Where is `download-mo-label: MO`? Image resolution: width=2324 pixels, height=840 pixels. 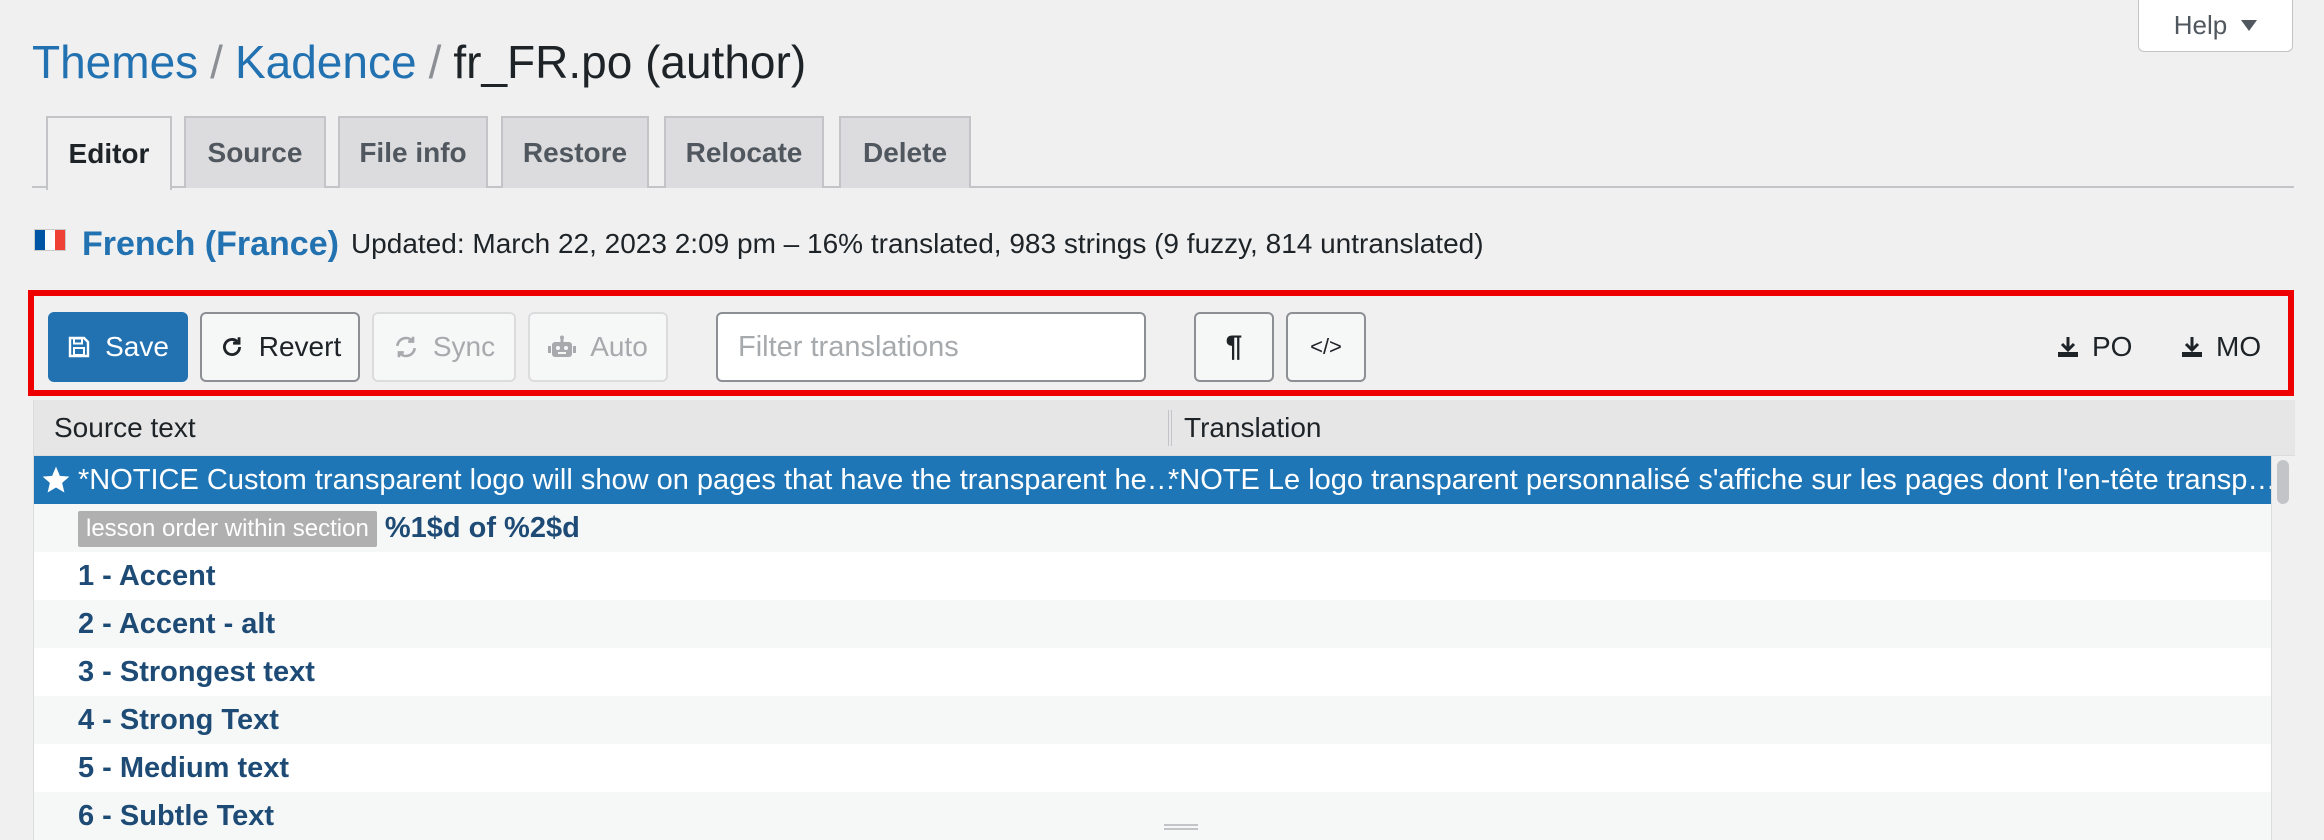
download-mo-label: MO is located at coordinates (2239, 346).